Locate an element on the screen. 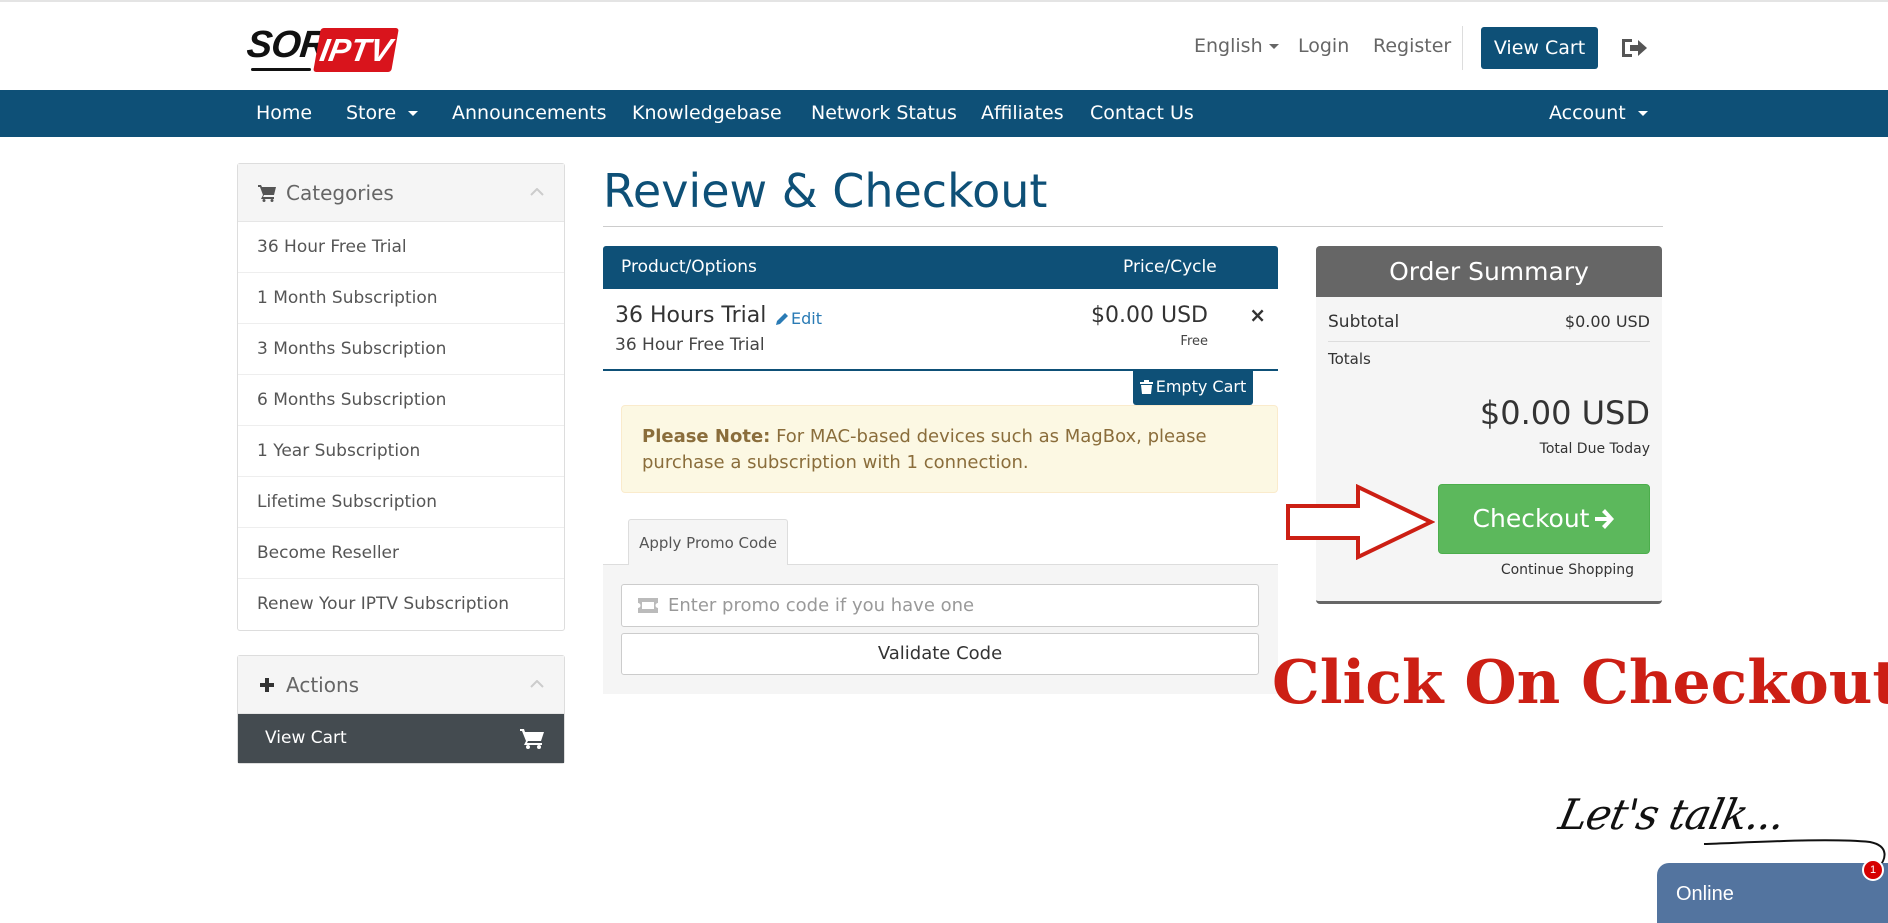  remove-item-icon: × is located at coordinates (1257, 315).